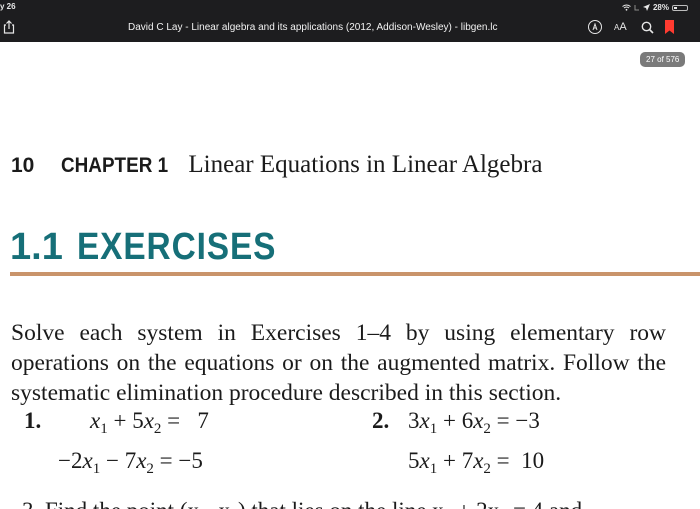 The image size is (700, 509). Describe the element at coordinates (33, 420) in the screenshot. I see `exercise-number: 1.` at that location.